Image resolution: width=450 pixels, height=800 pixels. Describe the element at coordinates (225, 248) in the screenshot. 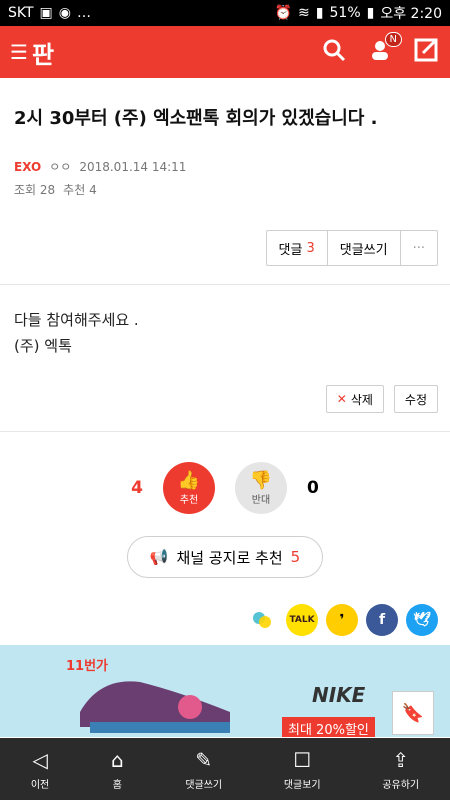

I see `post-toolbar: 댓글 3 댓글쓰기 ···` at that location.